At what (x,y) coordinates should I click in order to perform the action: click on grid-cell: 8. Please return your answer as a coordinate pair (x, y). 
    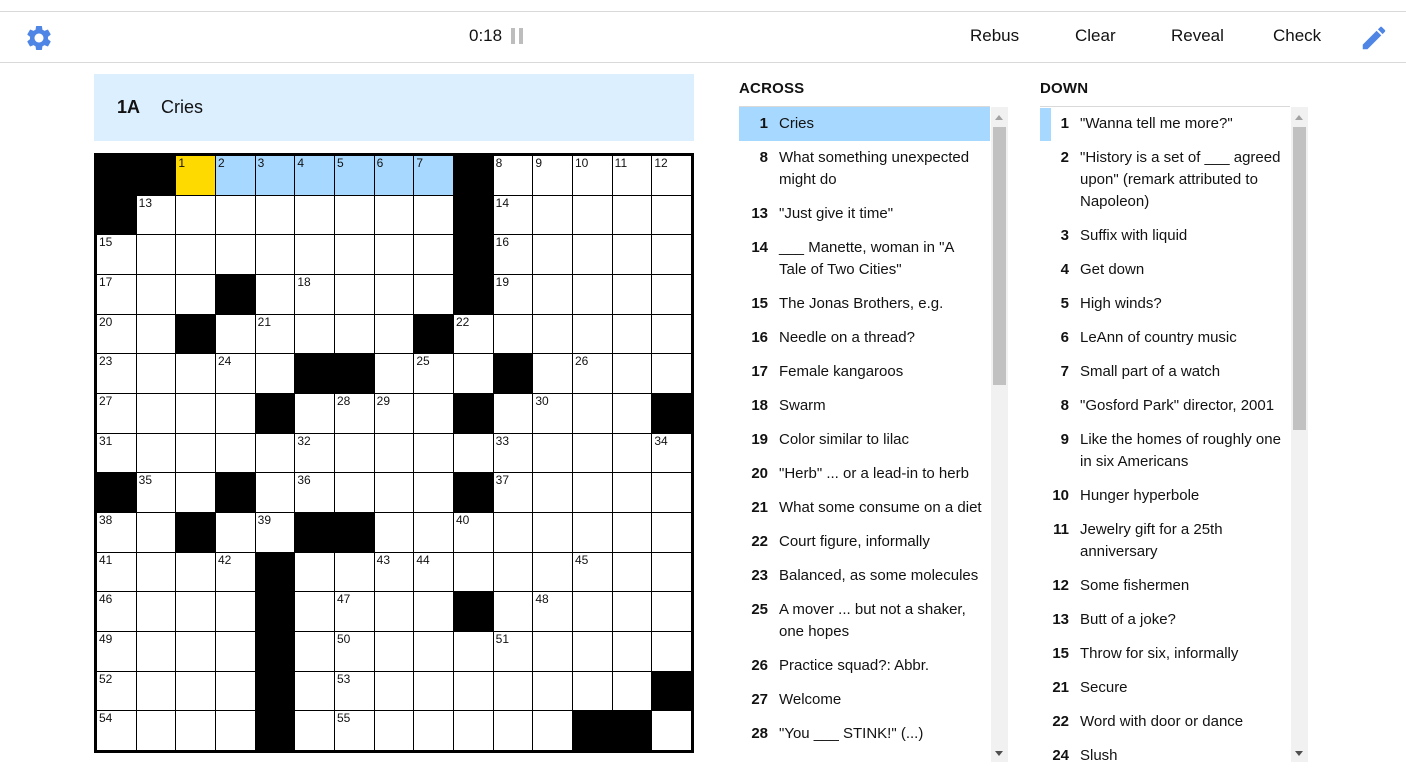
    Looking at the image, I should click on (513, 175).